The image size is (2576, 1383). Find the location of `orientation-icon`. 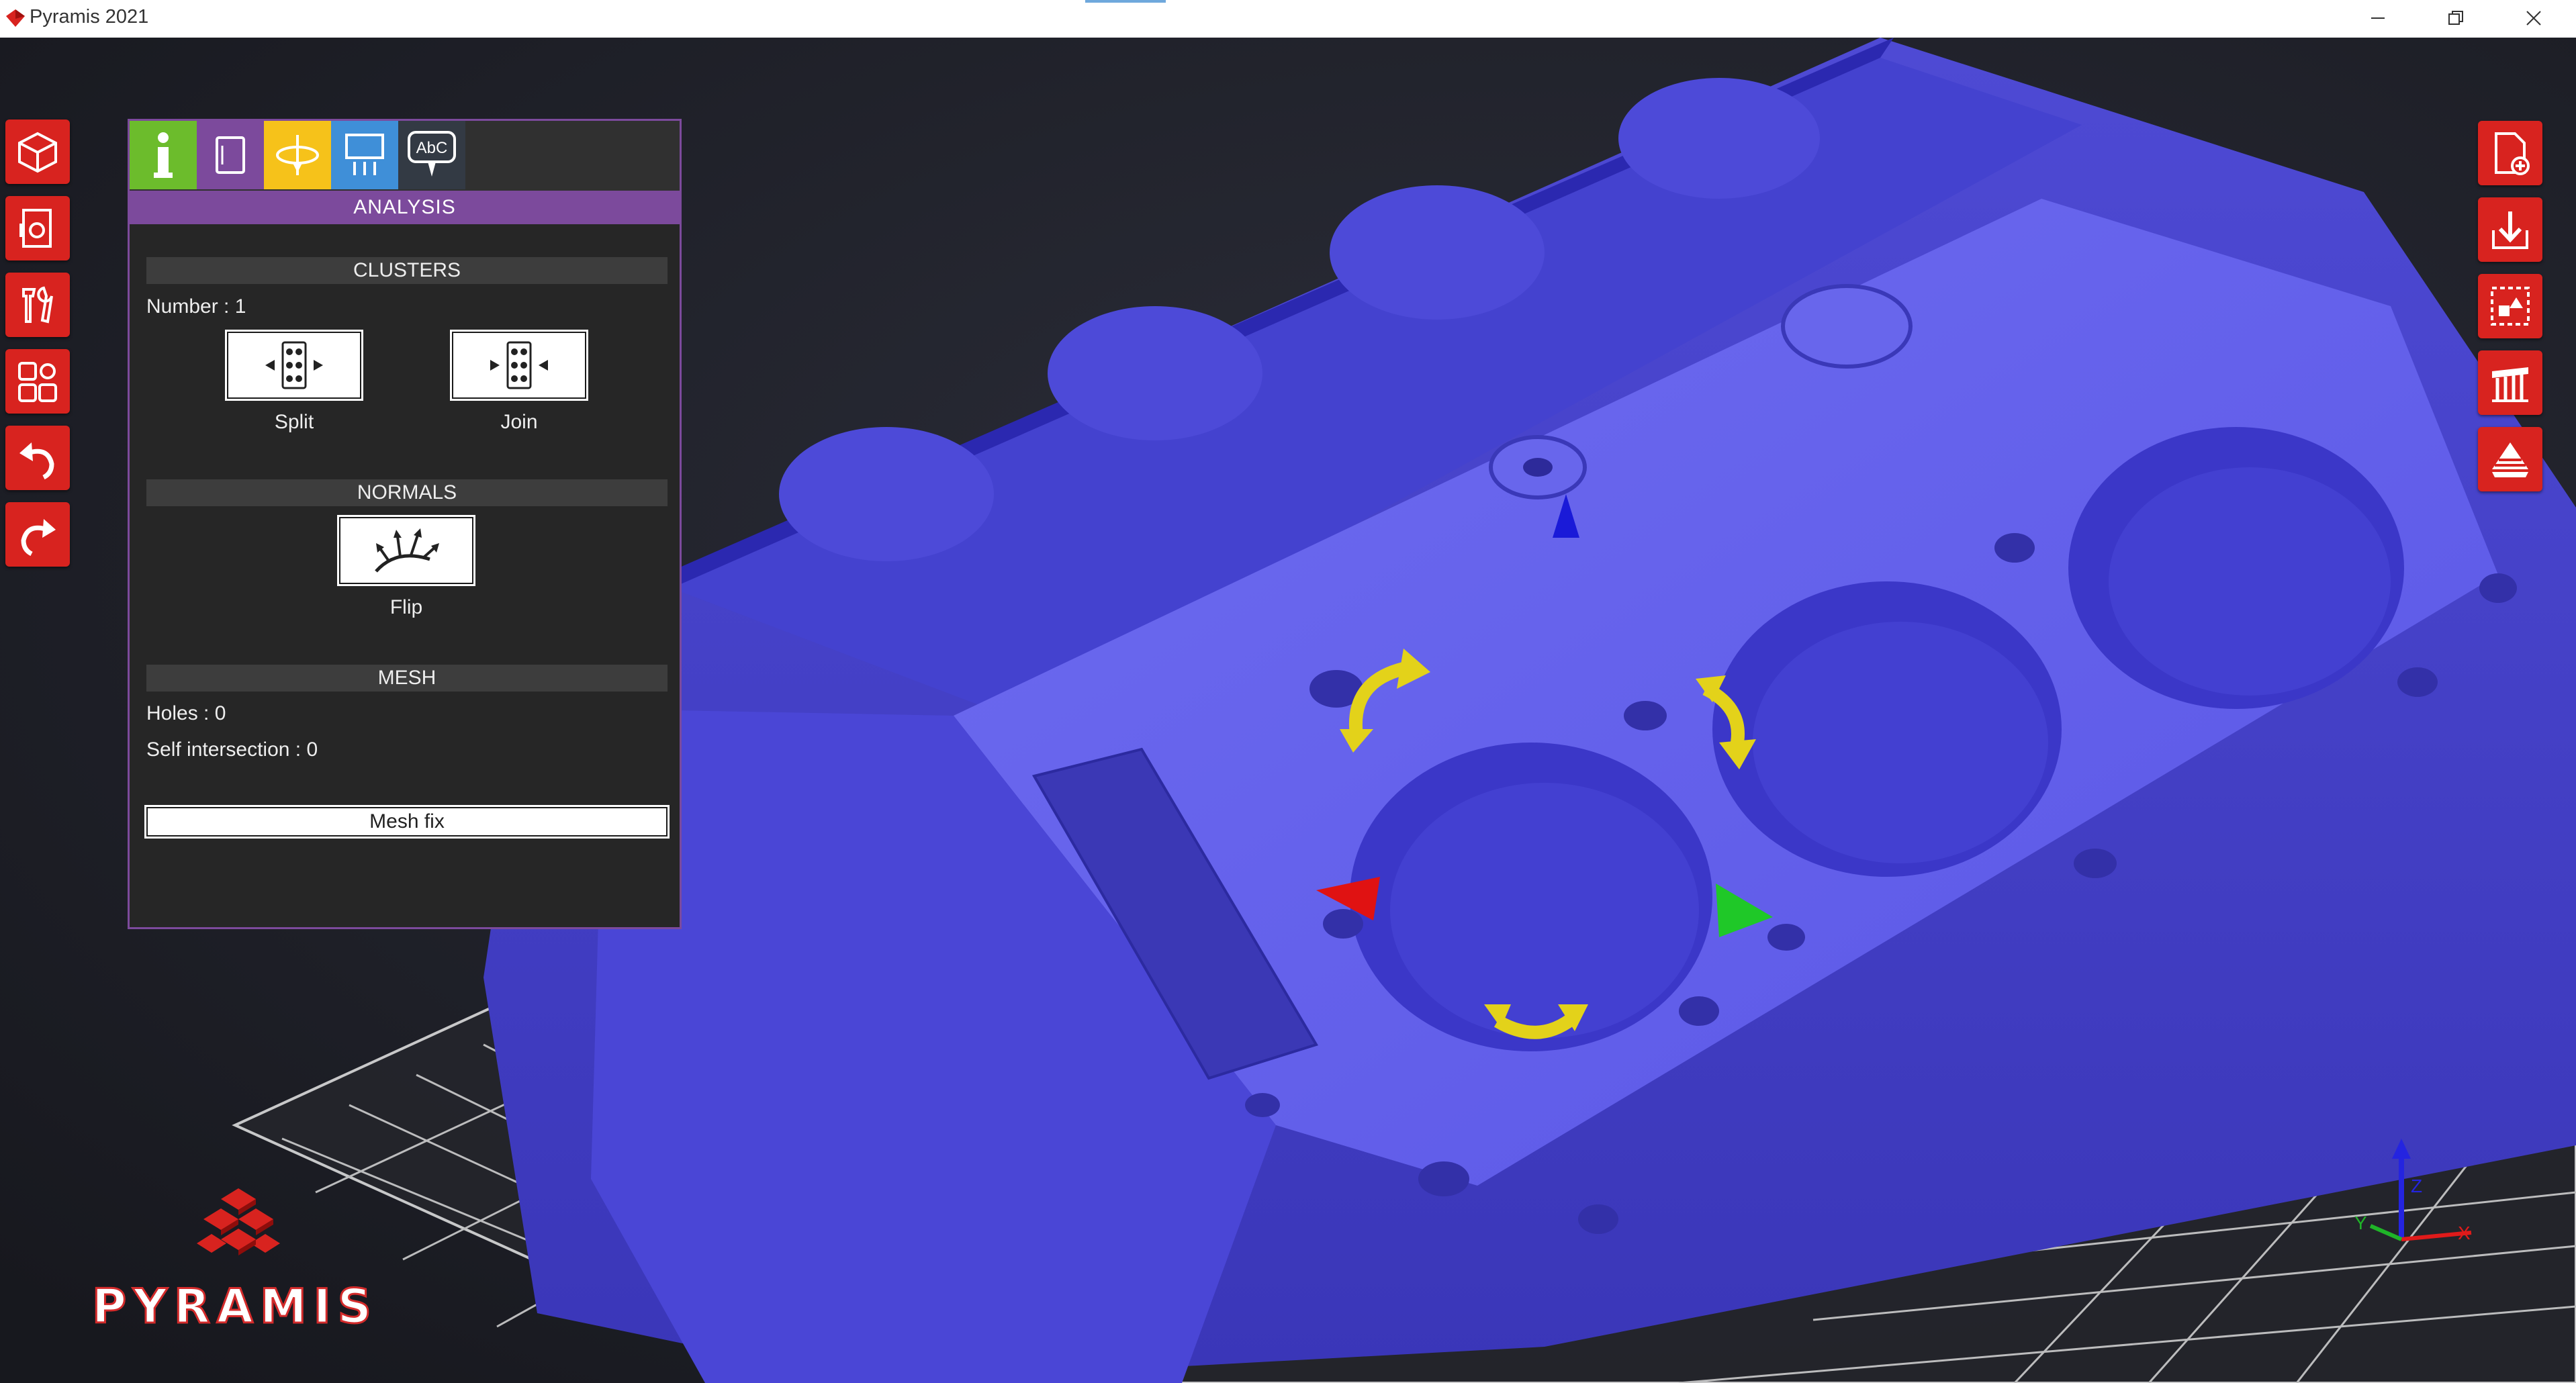

orientation-icon is located at coordinates (297, 155).